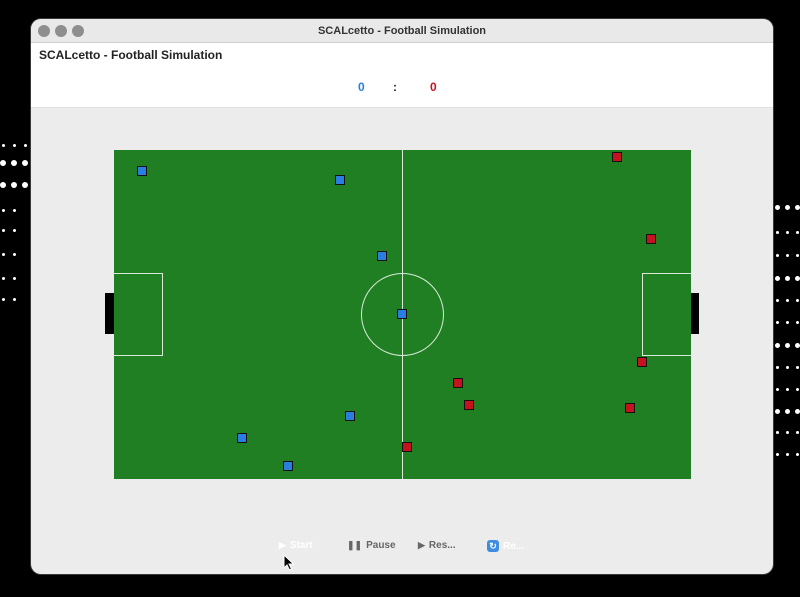  What do you see at coordinates (402, 75) in the screenshot?
I see `app-header: SCALcetto - Football Simulation 0 : 0` at bounding box center [402, 75].